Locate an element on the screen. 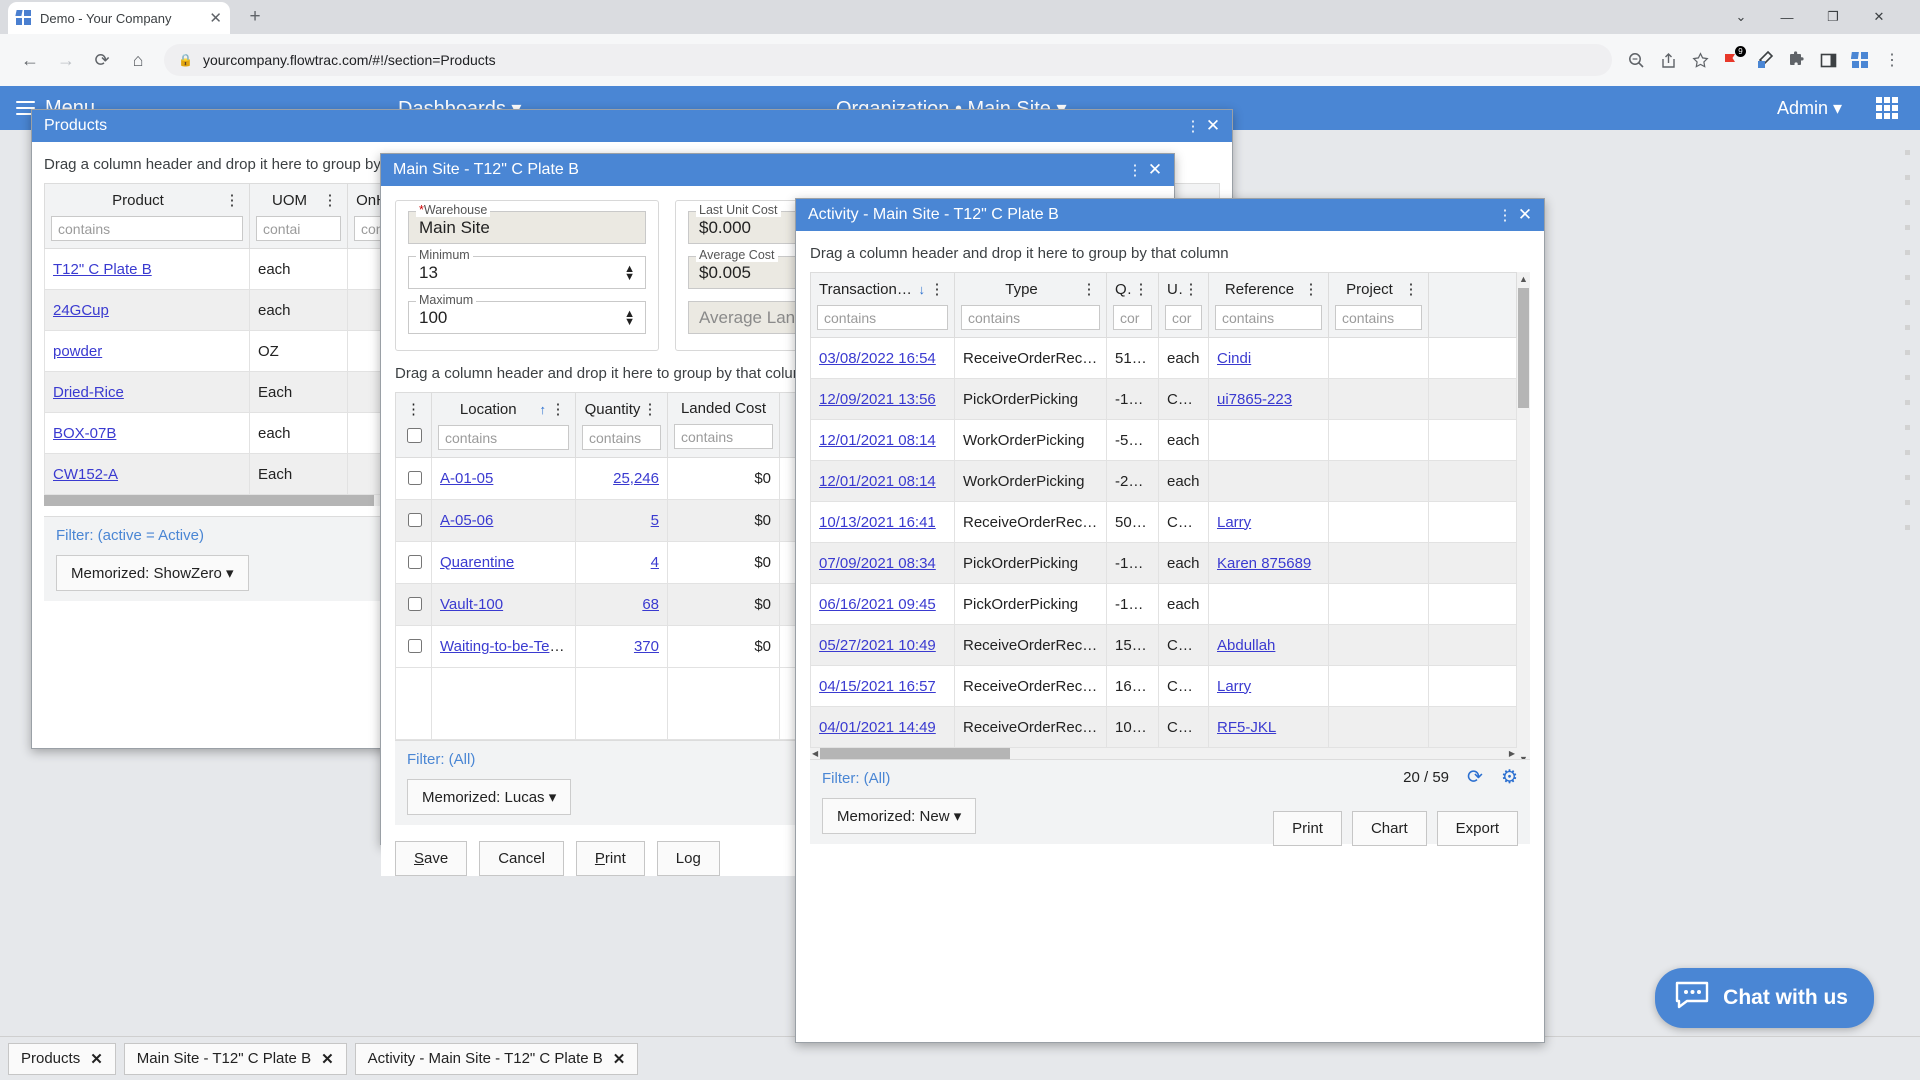  scroll-left-icon: ◀ is located at coordinates (815, 753).